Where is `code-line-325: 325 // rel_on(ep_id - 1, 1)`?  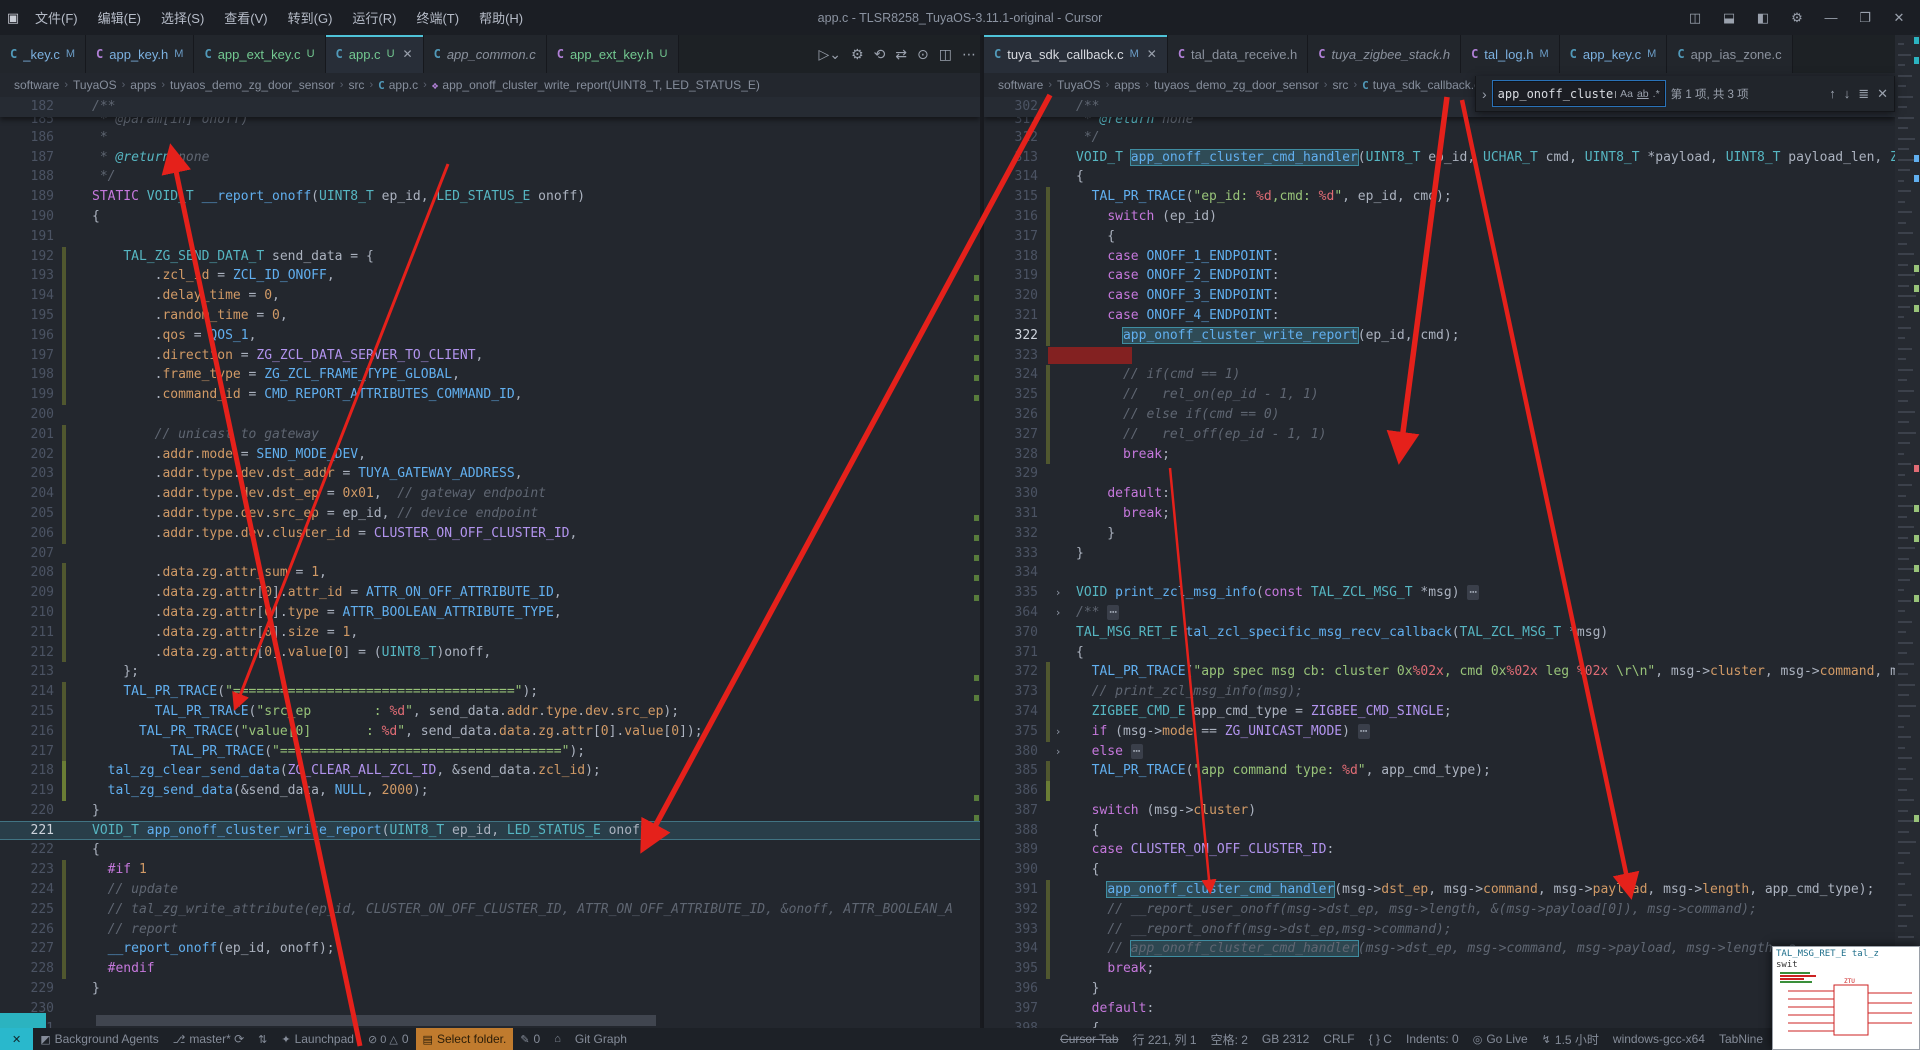
code-line-325: 325 // rel_on(ep_id - 1, 1) is located at coordinates (1439, 395).